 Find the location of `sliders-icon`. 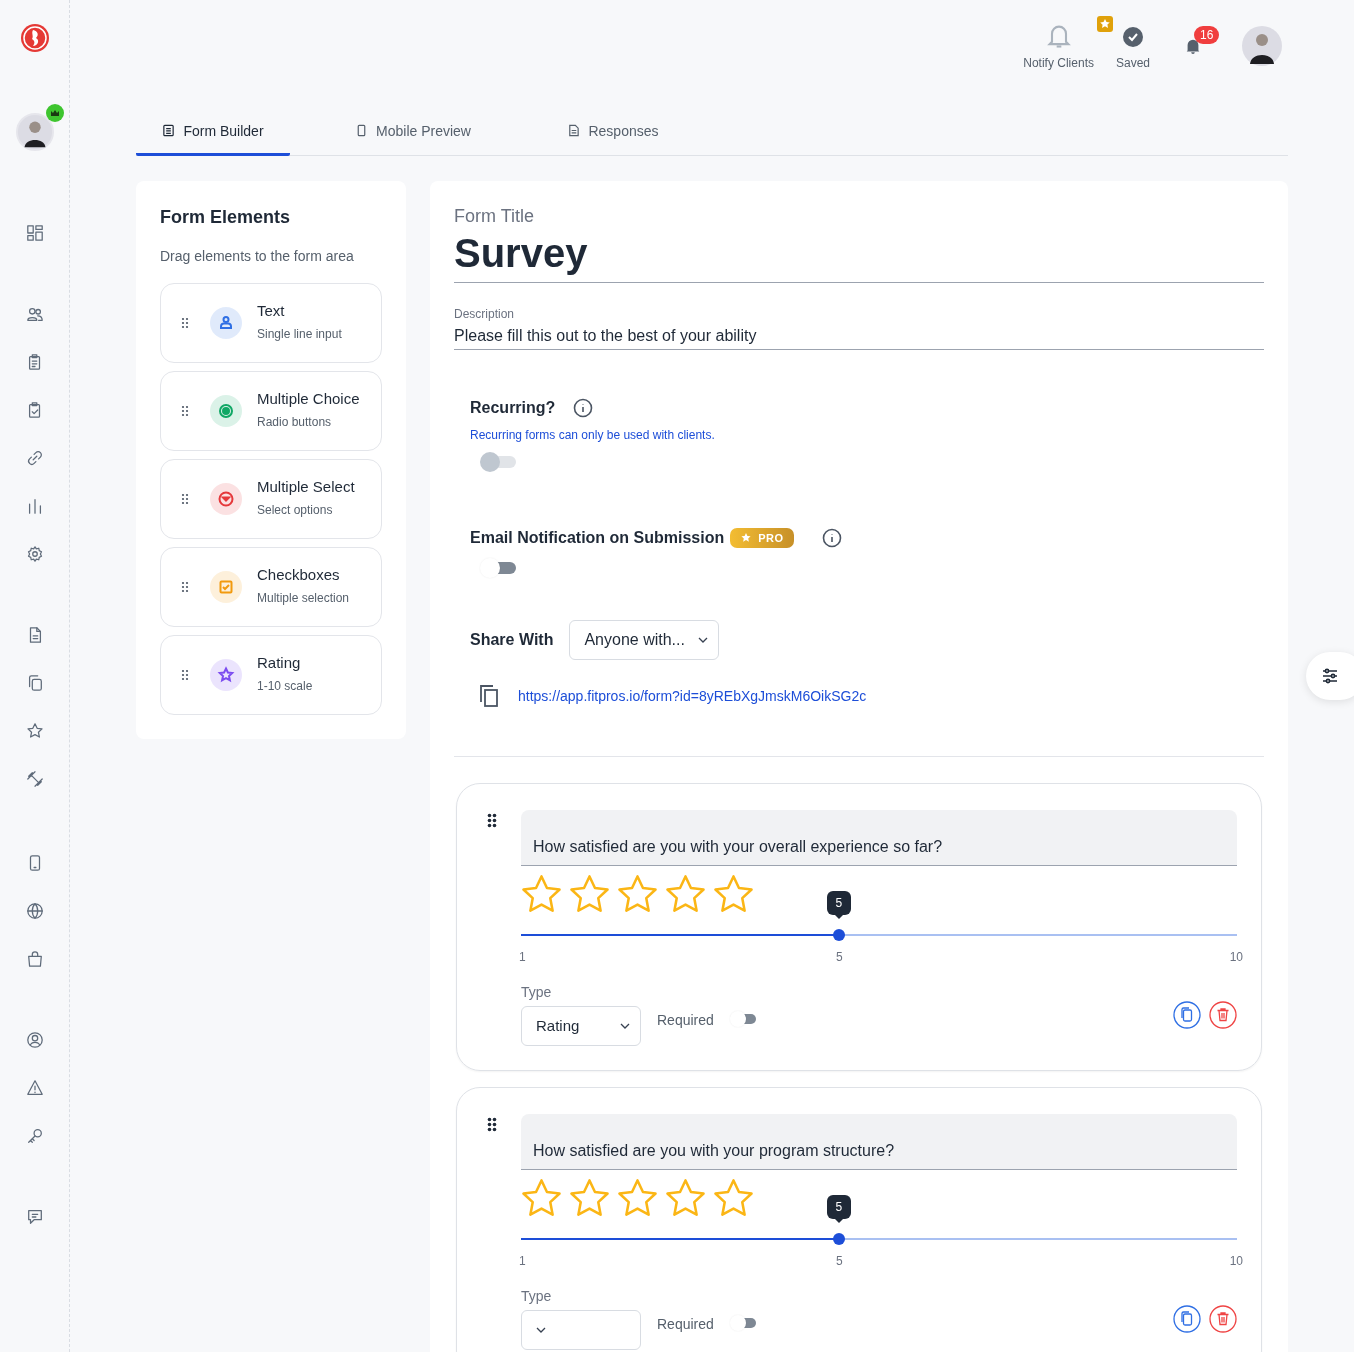

sliders-icon is located at coordinates (1330, 676).